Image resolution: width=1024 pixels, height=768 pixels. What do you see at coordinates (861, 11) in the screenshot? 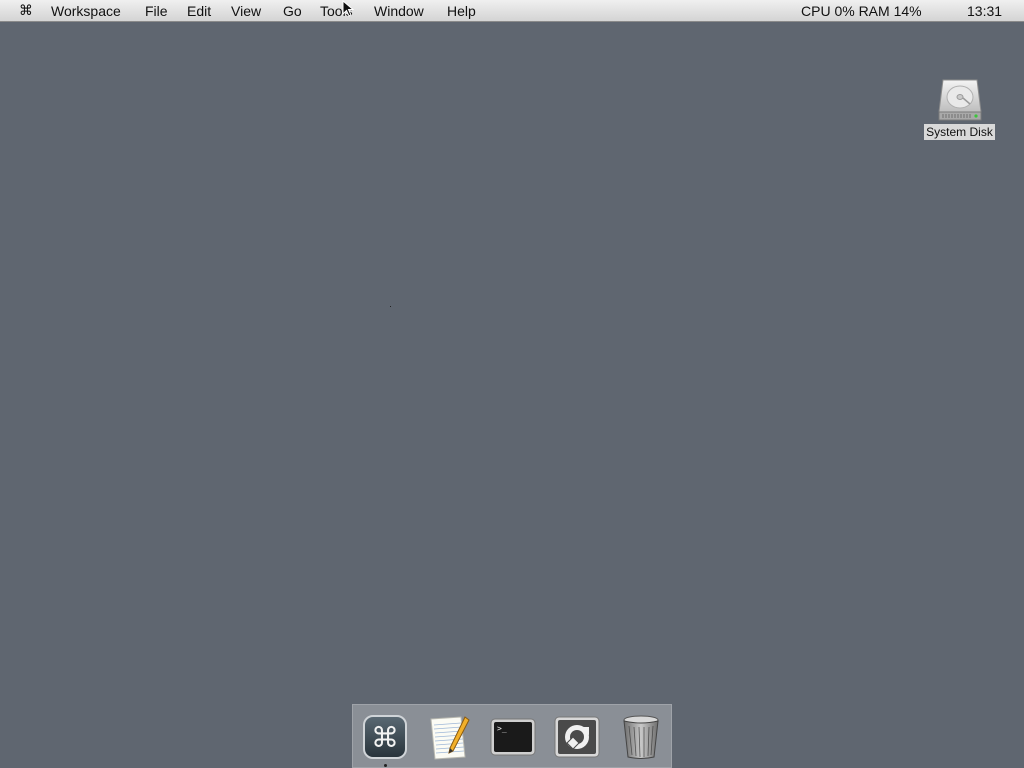
I see `system-status-readout: CPU 0% RAM 14%` at bounding box center [861, 11].